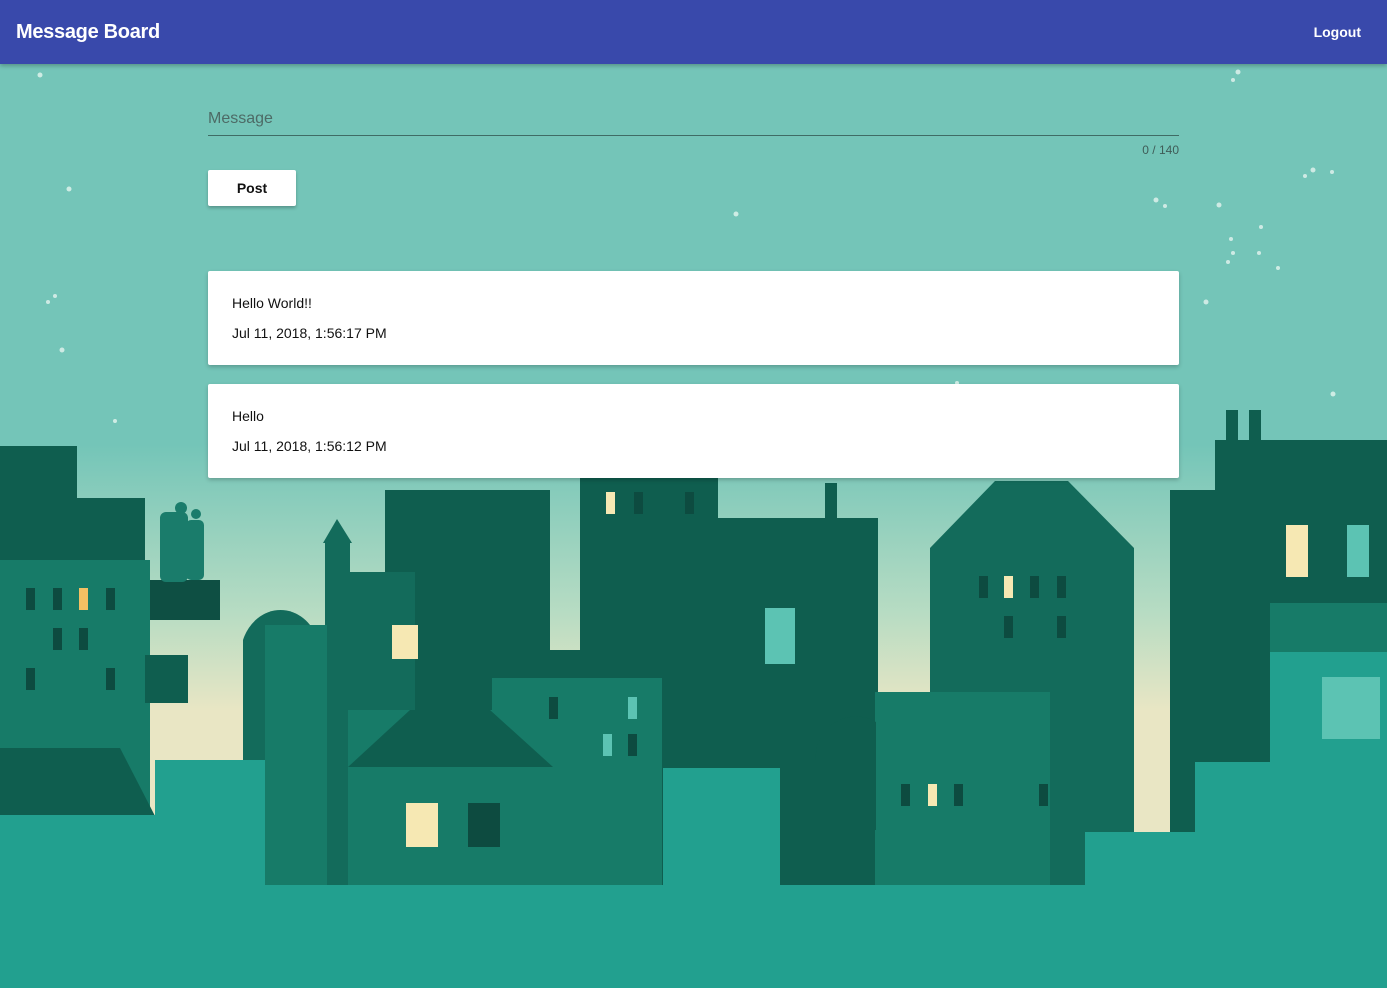 The image size is (1387, 988). I want to click on message-timestamp: Jul 11, 2018, 1:56:12 PM, so click(309, 446).